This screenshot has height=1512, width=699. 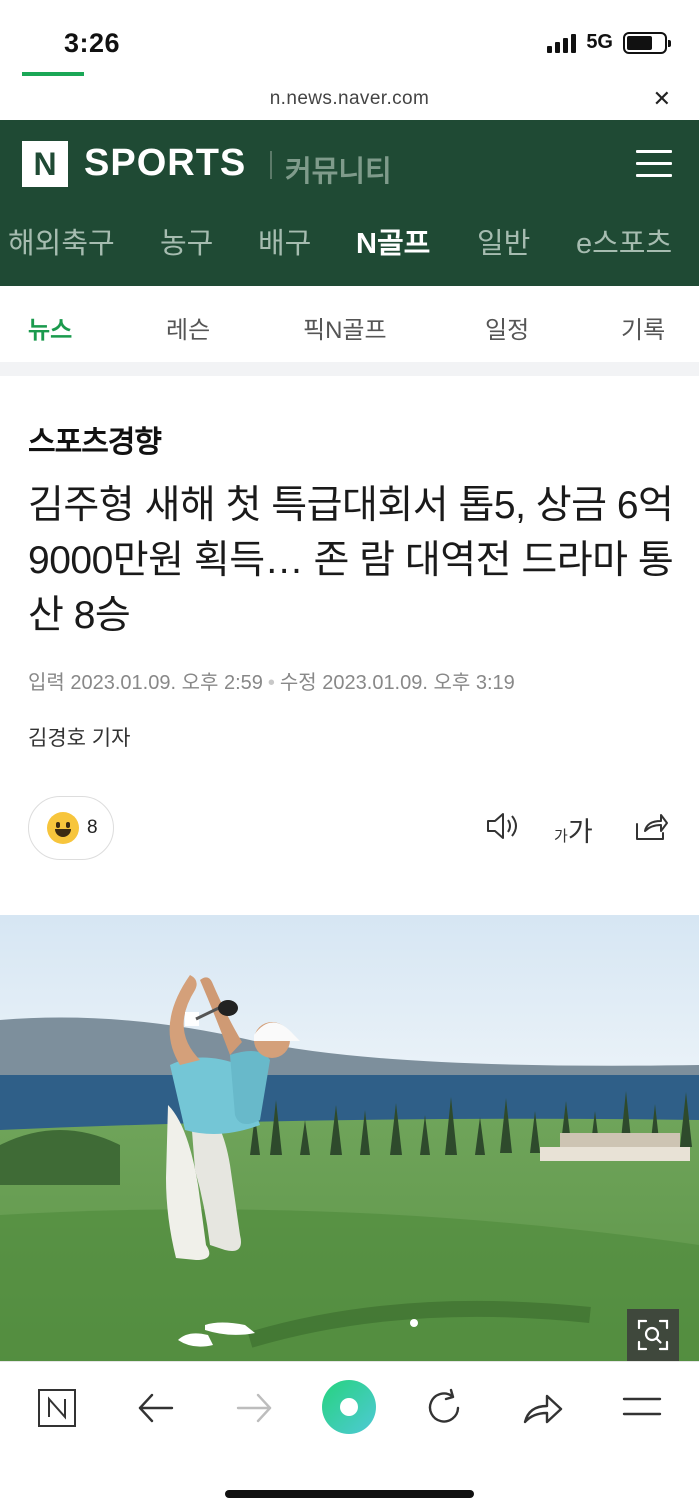 What do you see at coordinates (502, 828) in the screenshot?
I see `speaker-icon` at bounding box center [502, 828].